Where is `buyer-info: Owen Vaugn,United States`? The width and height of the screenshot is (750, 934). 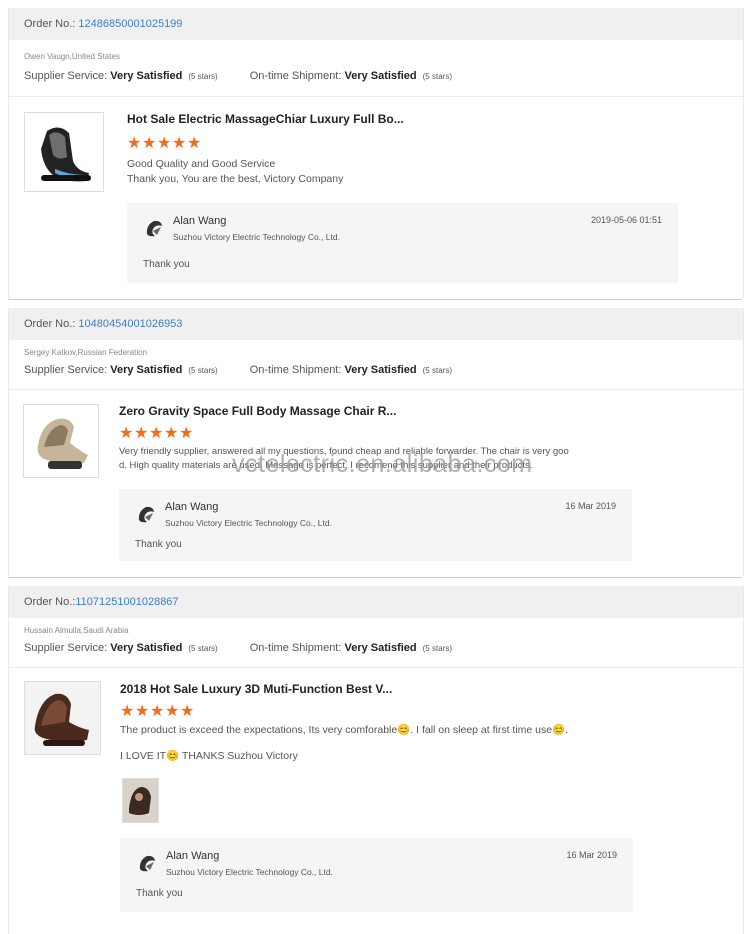
buyer-info: Owen Vaugn,United States is located at coordinates (72, 56).